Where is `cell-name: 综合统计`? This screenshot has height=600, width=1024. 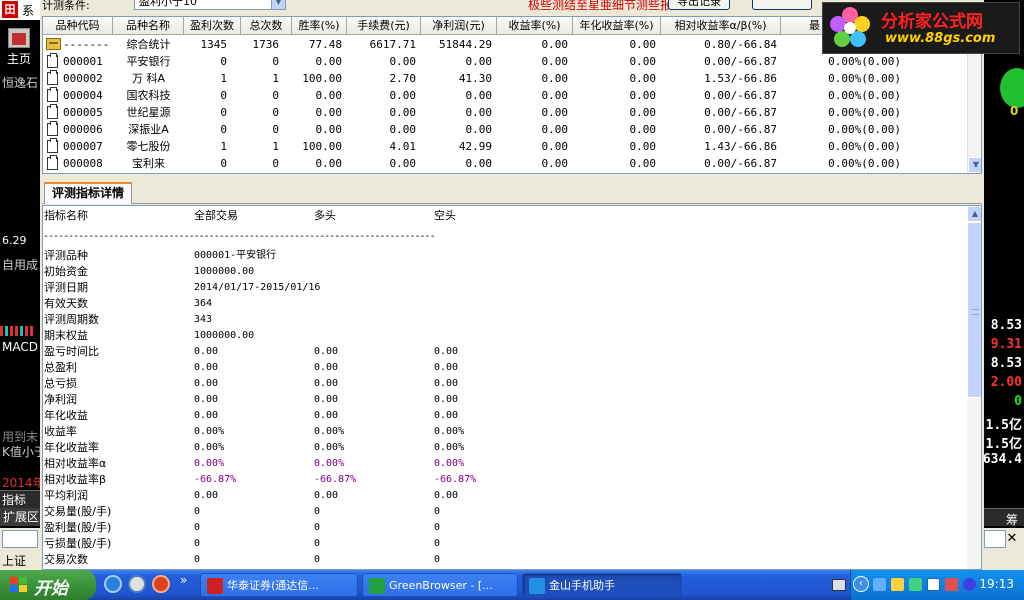
cell-name: 综合统计 is located at coordinates (148, 44).